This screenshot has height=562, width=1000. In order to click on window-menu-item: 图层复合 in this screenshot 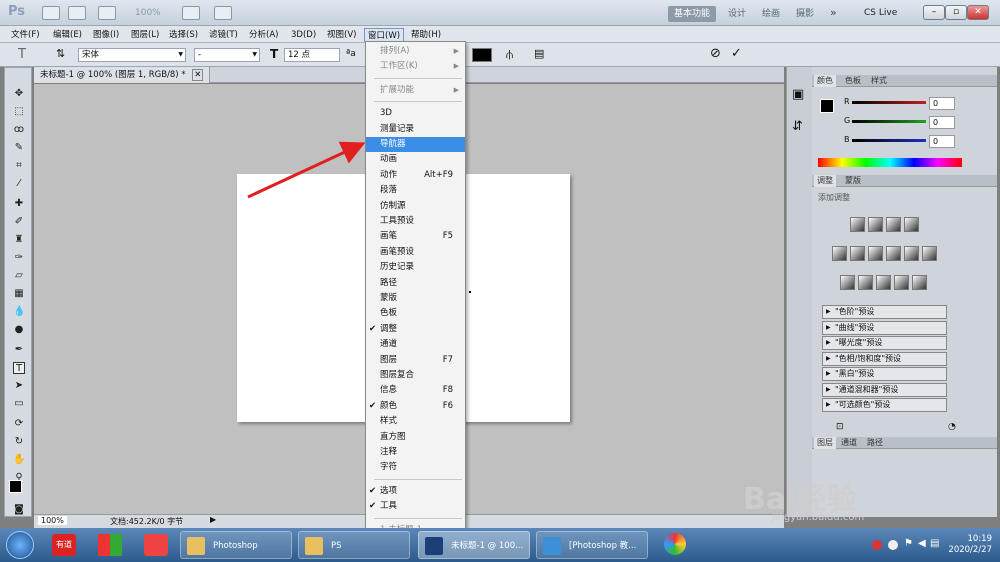, I will do `click(415, 375)`.